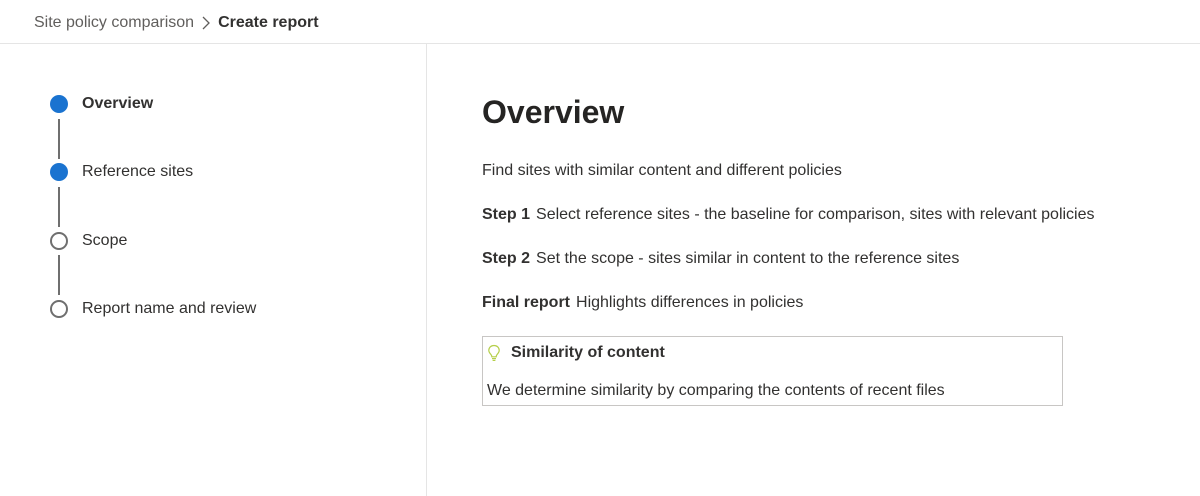  I want to click on step-overview: Overview, so click(101, 104).